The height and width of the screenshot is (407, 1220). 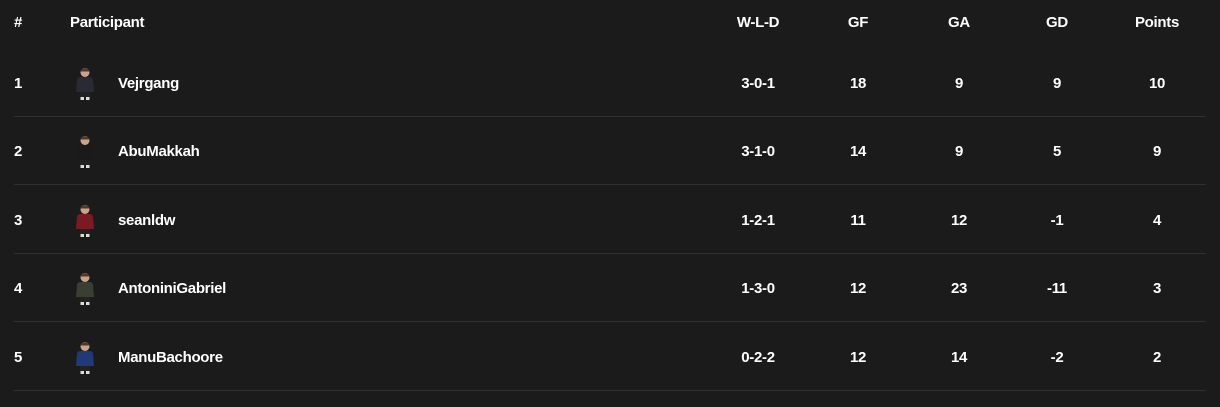 I want to click on wld: 1-3-0, so click(x=758, y=288).